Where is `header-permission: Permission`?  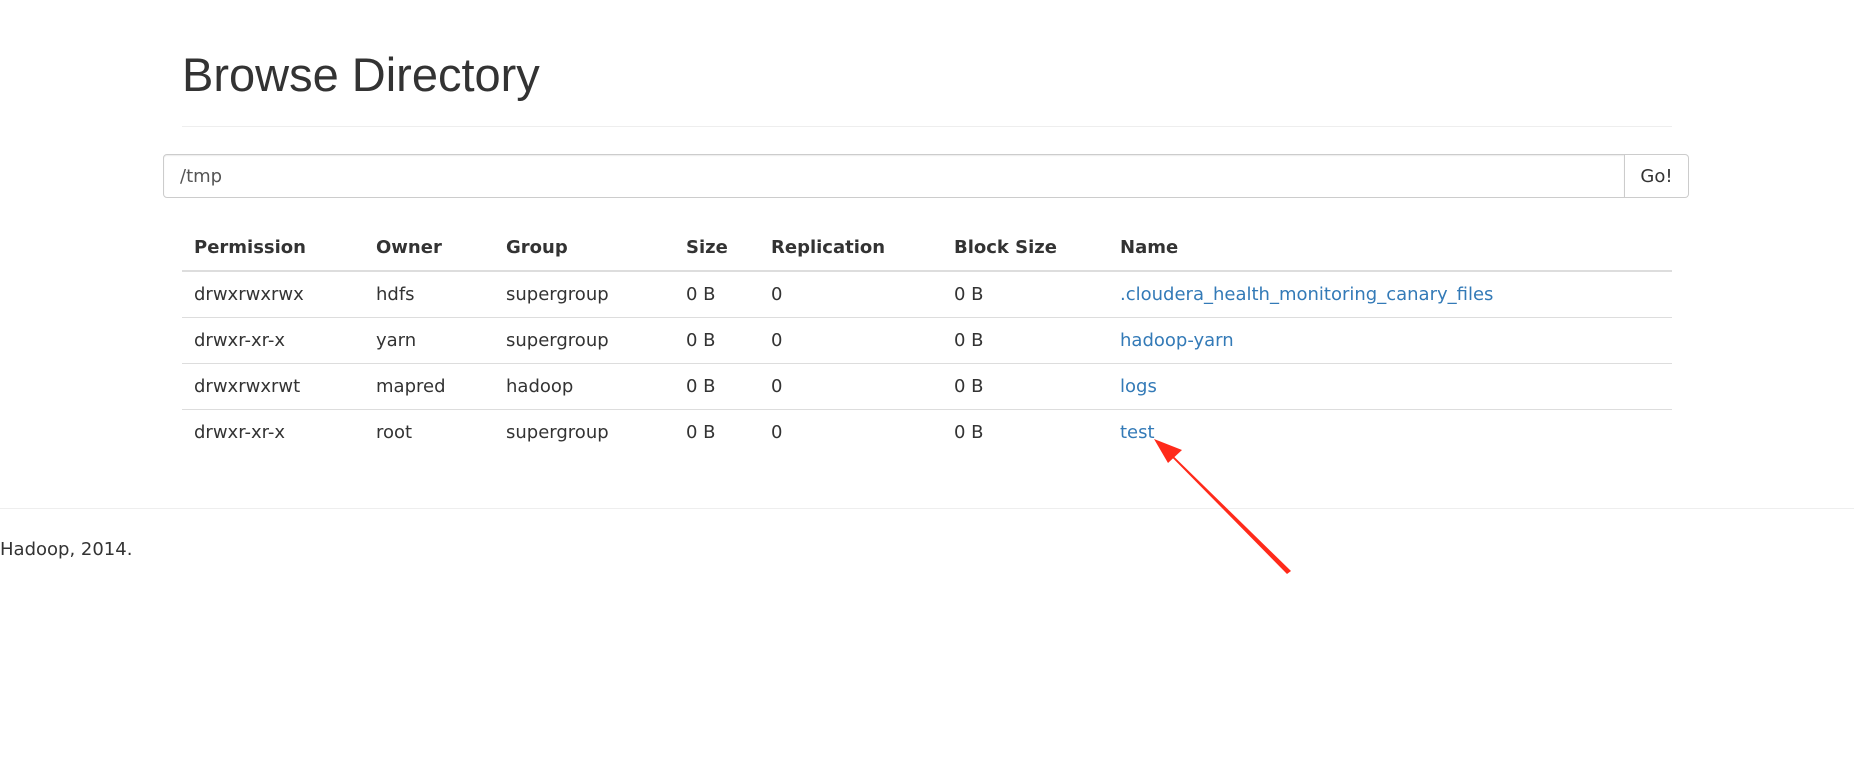 header-permission: Permission is located at coordinates (273, 248).